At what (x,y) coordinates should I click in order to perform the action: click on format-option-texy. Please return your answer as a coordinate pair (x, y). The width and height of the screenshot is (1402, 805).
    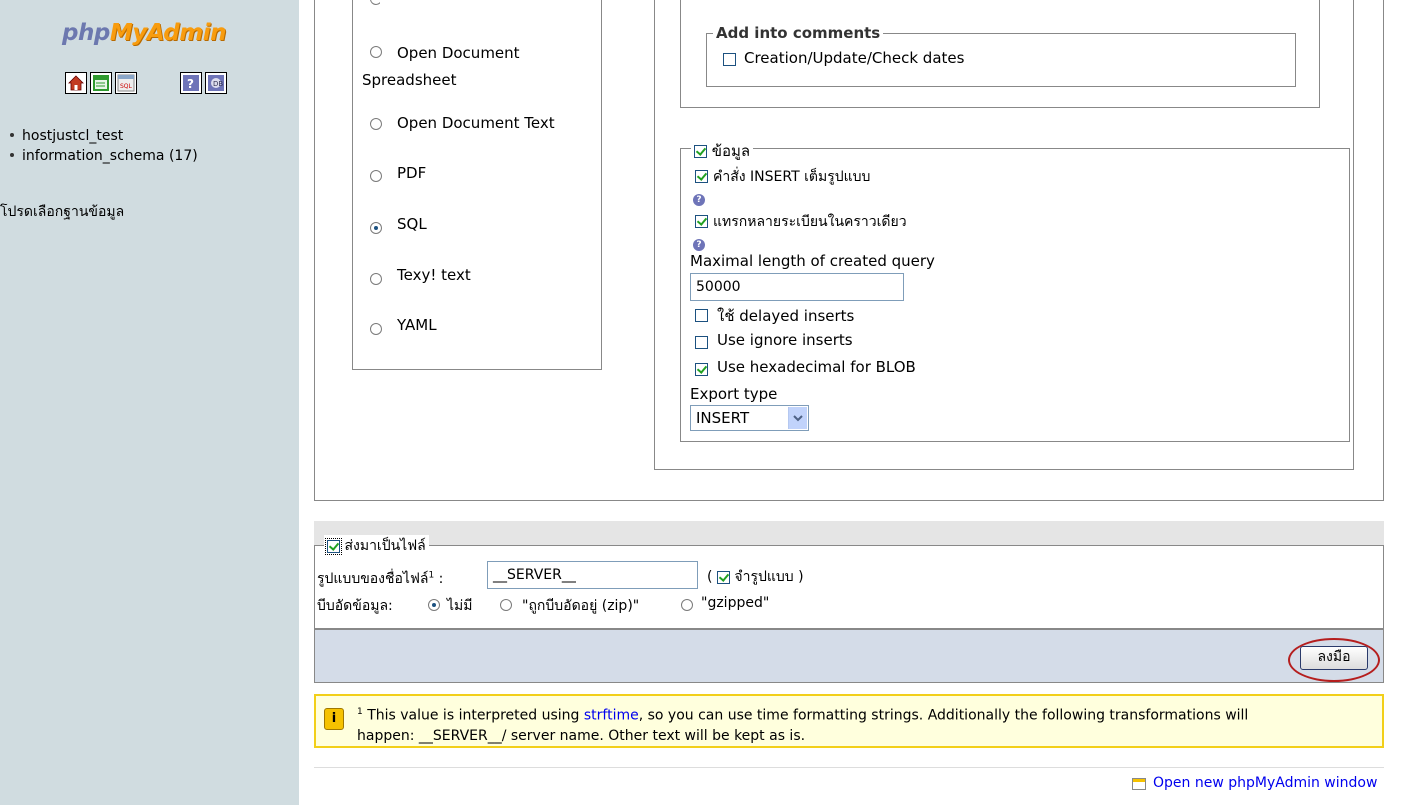
    Looking at the image, I should click on (376, 279).